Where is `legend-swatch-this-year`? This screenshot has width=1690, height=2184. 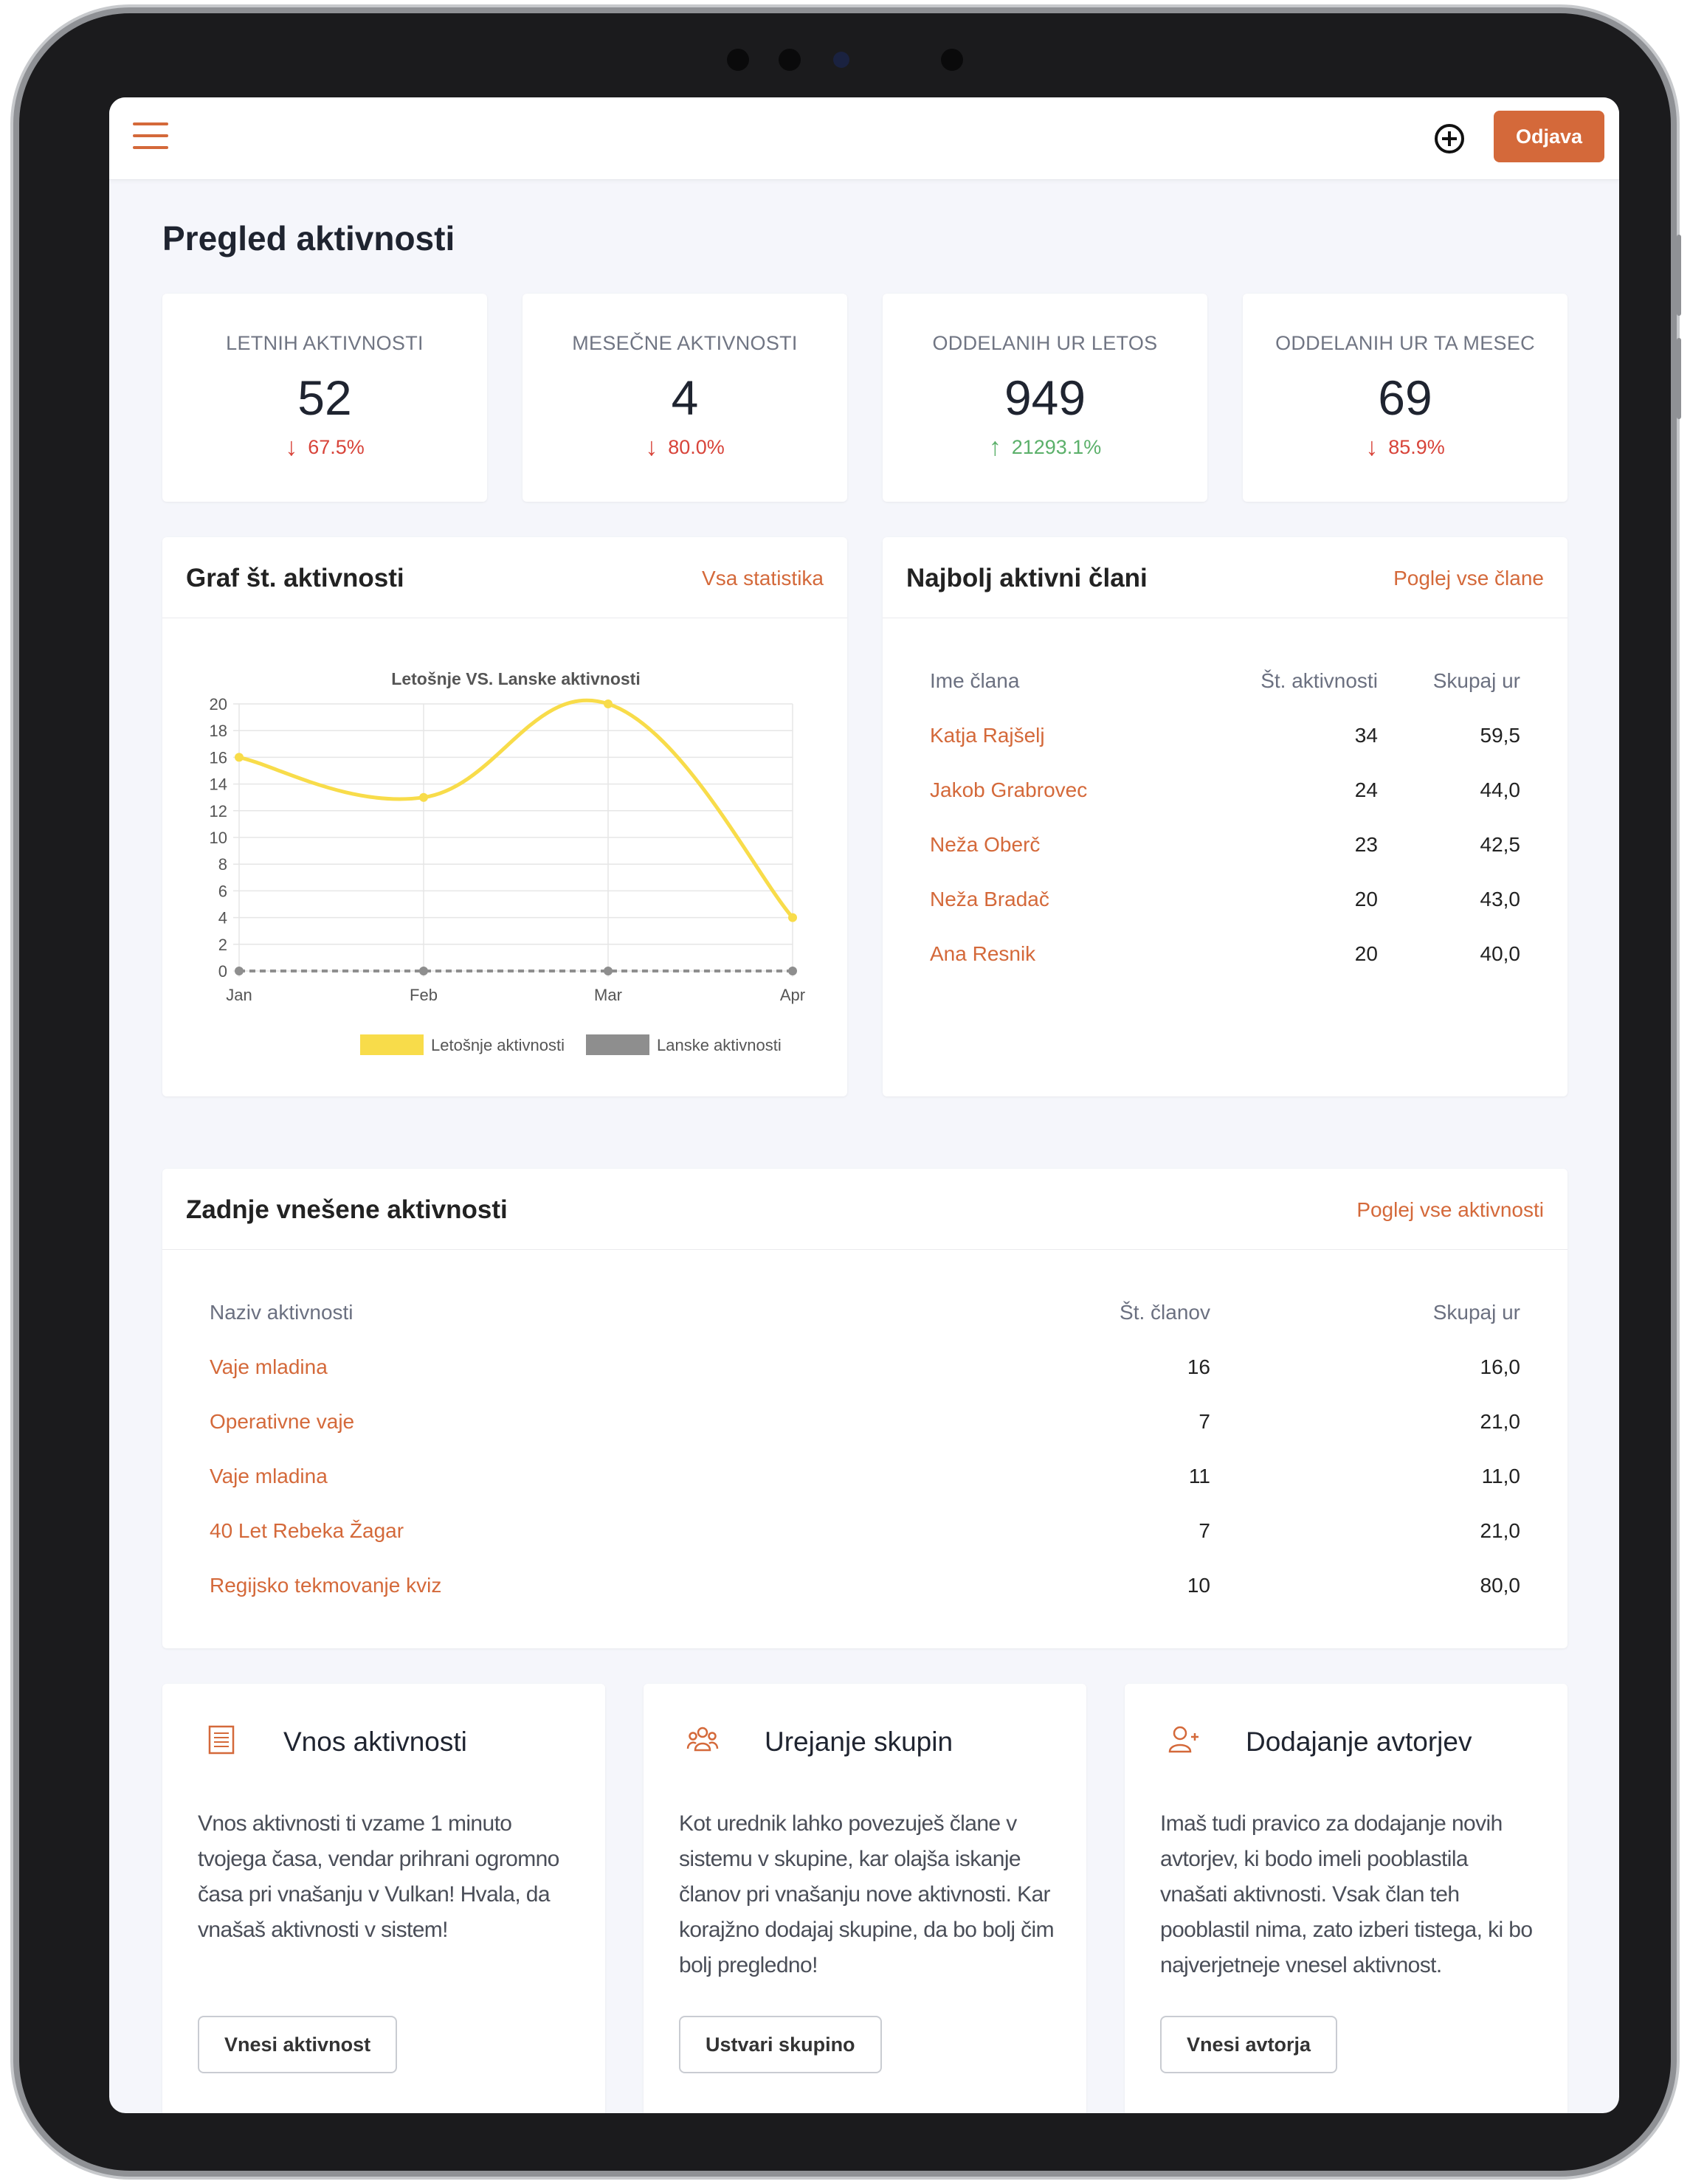 legend-swatch-this-year is located at coordinates (392, 1044).